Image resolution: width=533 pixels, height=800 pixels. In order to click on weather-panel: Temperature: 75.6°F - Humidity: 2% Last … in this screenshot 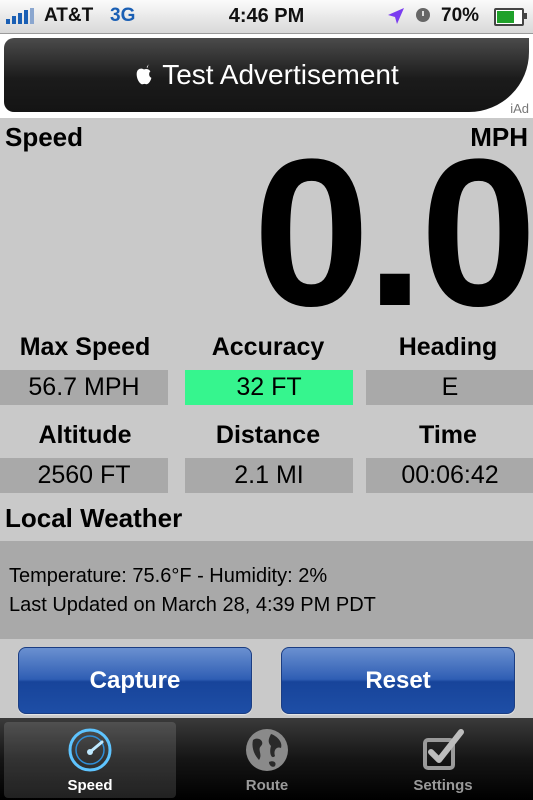, I will do `click(266, 590)`.